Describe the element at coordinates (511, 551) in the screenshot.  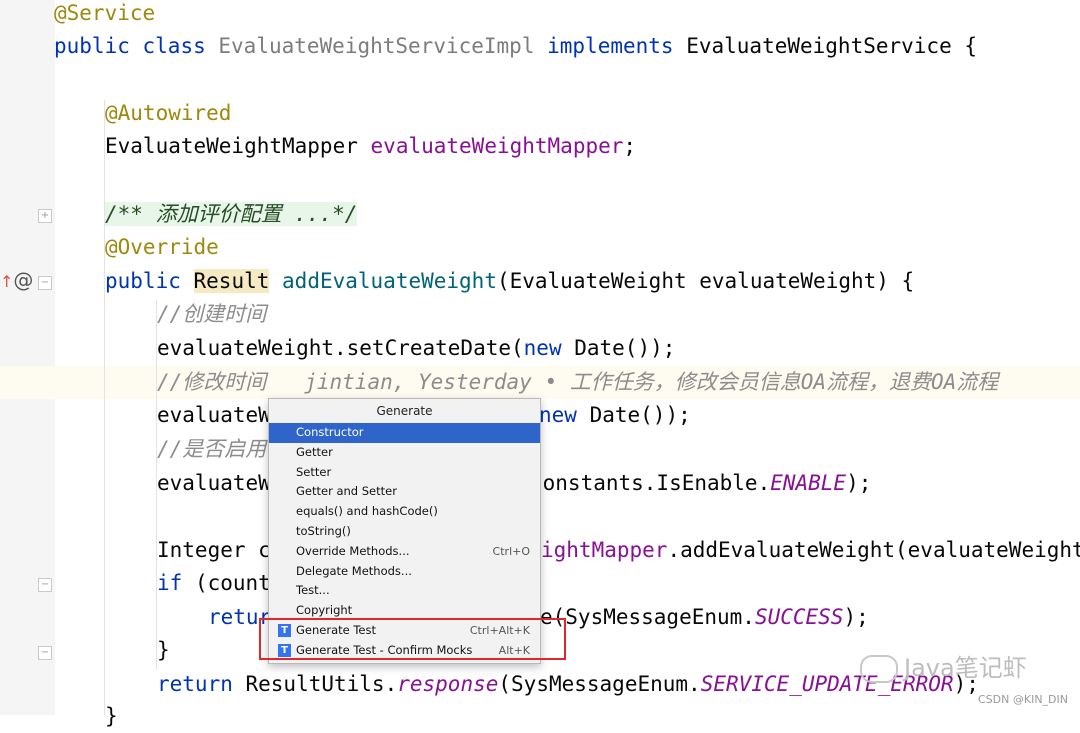
I see `menu-item-shortcut: Ctrl+O` at that location.